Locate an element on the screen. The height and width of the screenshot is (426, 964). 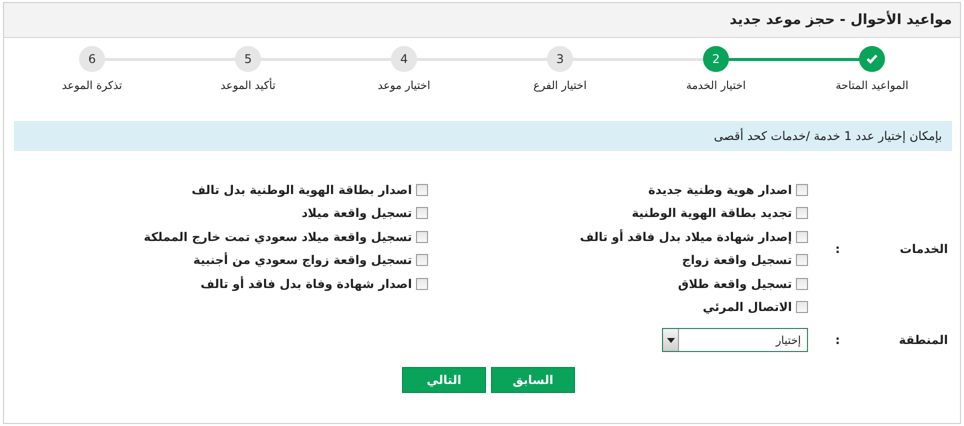
service-option: اصدار هوية وطنية جديدة is located at coordinates (720, 189).